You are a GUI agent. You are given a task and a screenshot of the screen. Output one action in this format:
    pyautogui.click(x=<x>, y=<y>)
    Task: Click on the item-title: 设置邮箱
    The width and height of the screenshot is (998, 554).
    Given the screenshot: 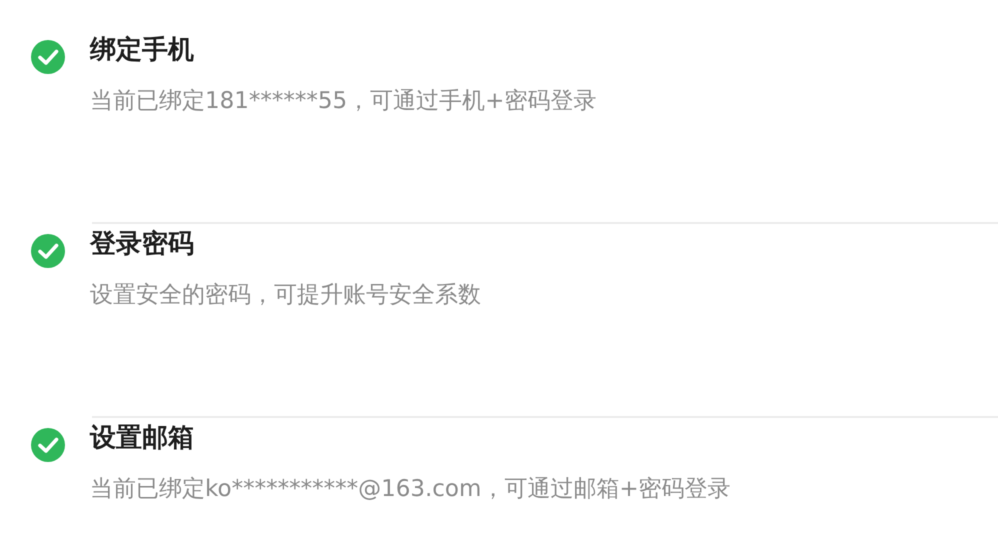 What is the action you would take?
    pyautogui.click(x=142, y=438)
    